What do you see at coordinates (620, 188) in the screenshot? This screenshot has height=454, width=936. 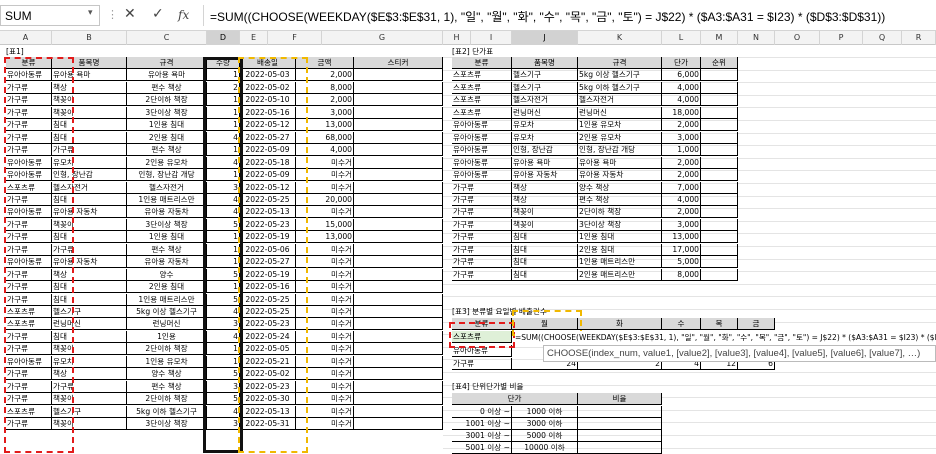 I see `table2-cell: 양수 책상` at bounding box center [620, 188].